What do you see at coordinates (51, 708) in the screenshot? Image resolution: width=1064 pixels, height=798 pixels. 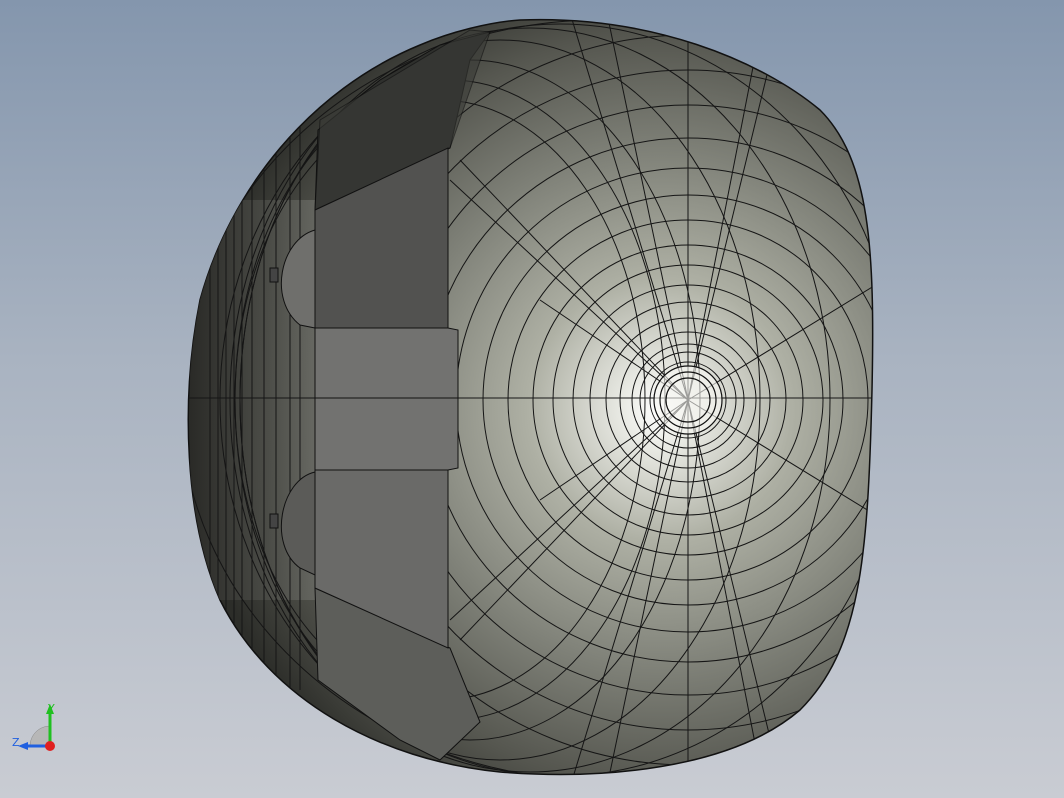 I see `y-axis-label: Y` at bounding box center [51, 708].